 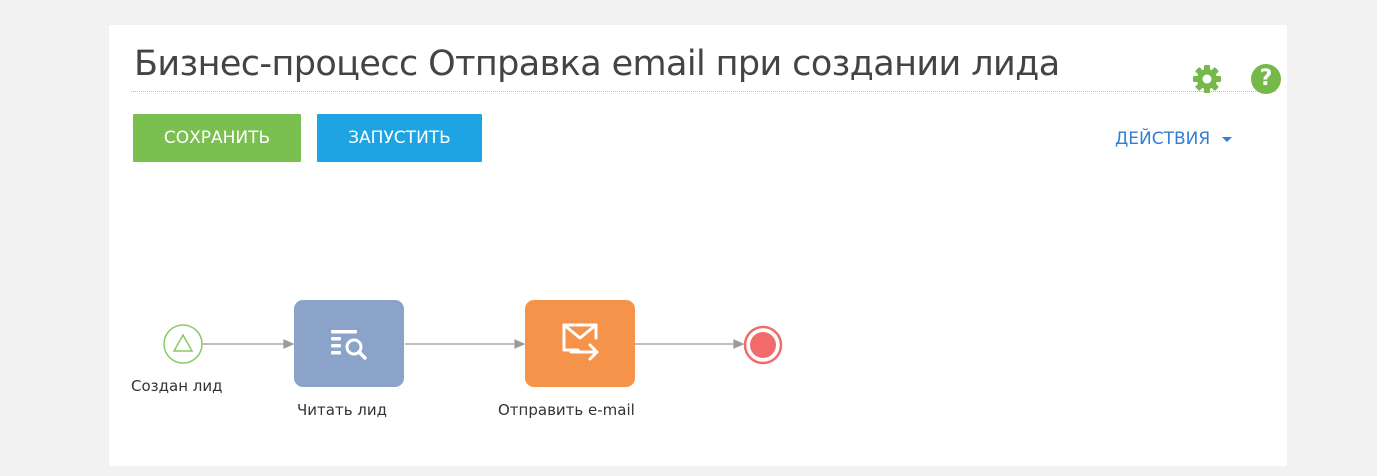 What do you see at coordinates (566, 410) in the screenshot?
I see `email-task-label: Отправить e-mail` at bounding box center [566, 410].